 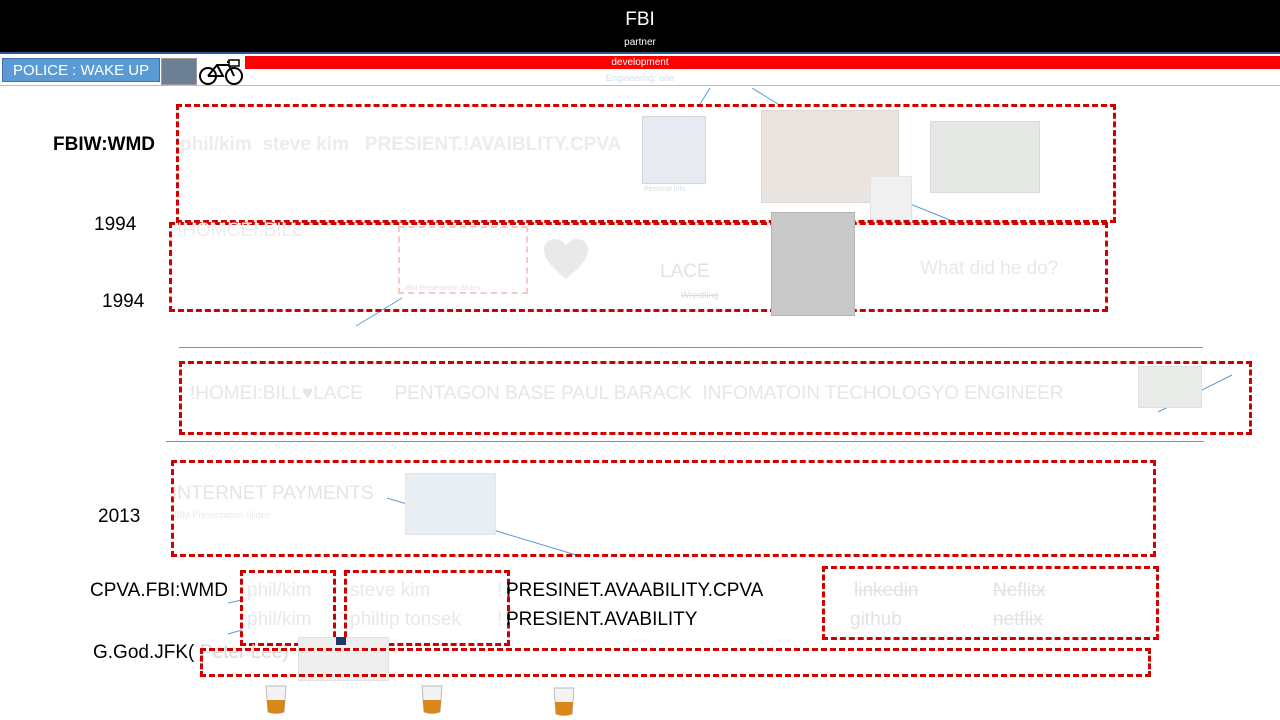 I want to click on section-divider-top, so click(x=691, y=347).